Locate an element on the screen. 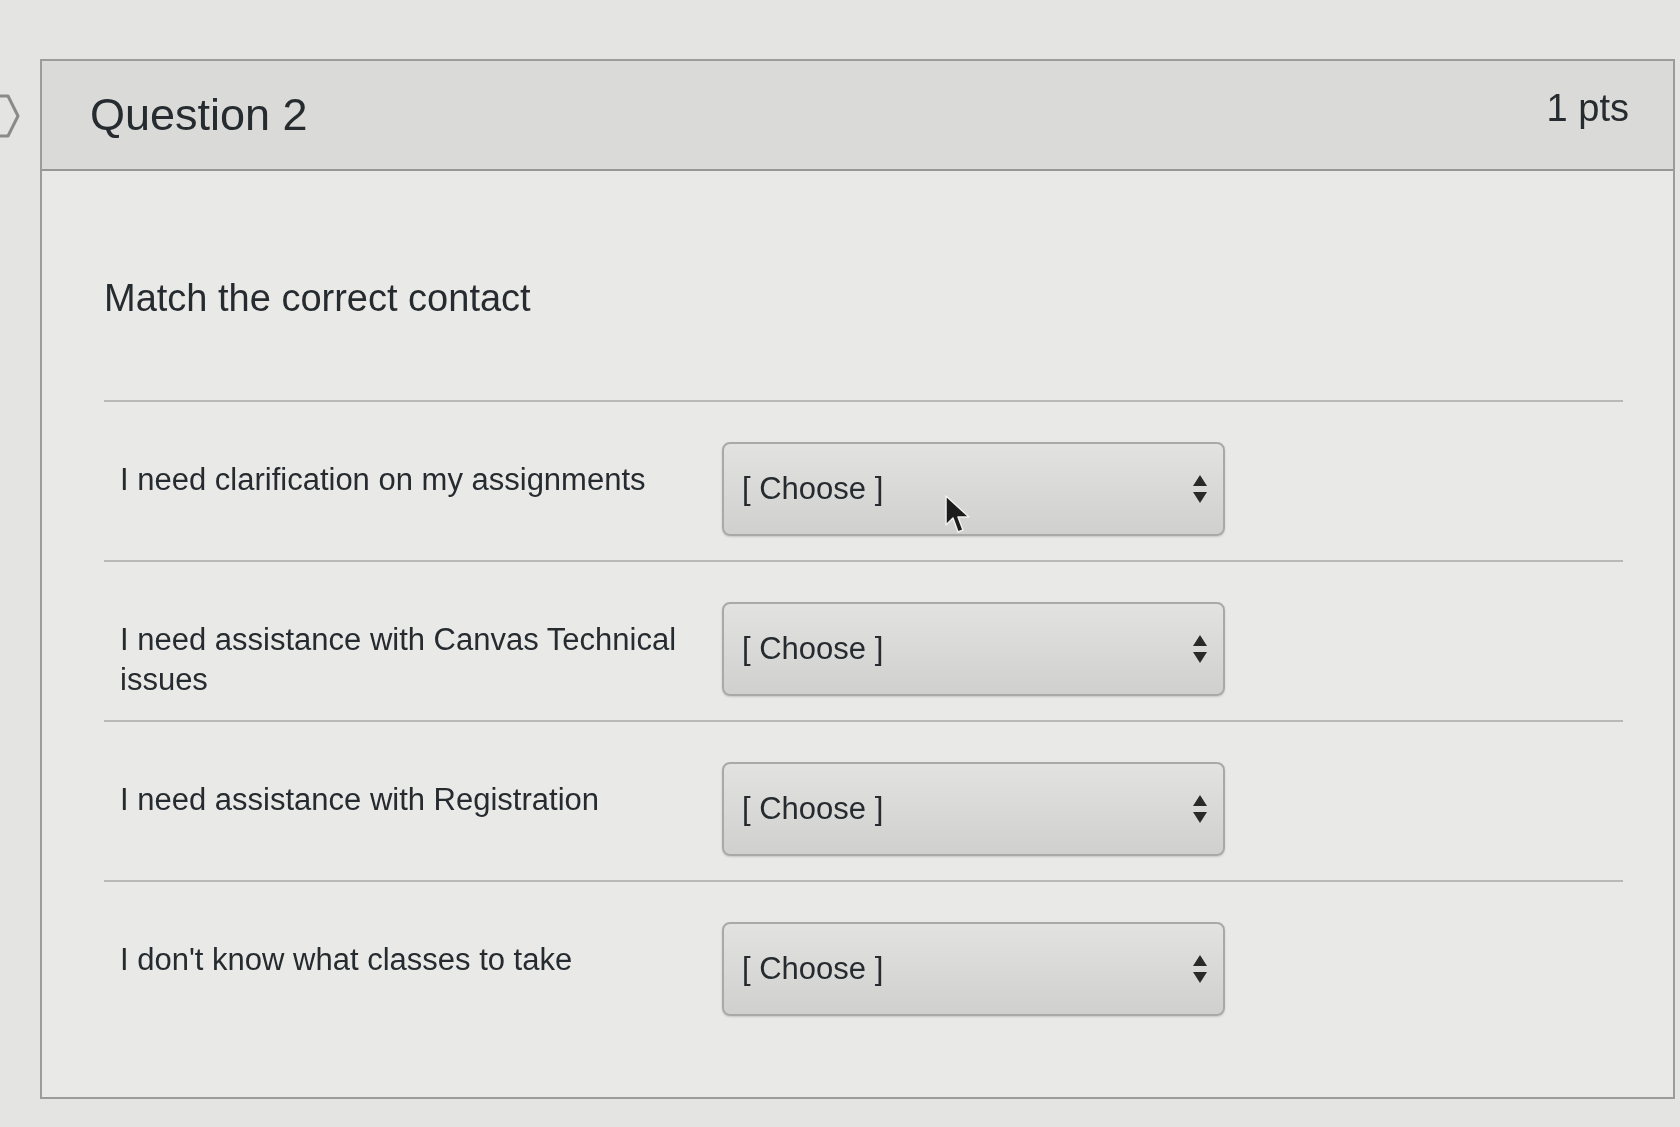  statement-text: I need assistance with Registration is located at coordinates (360, 800).